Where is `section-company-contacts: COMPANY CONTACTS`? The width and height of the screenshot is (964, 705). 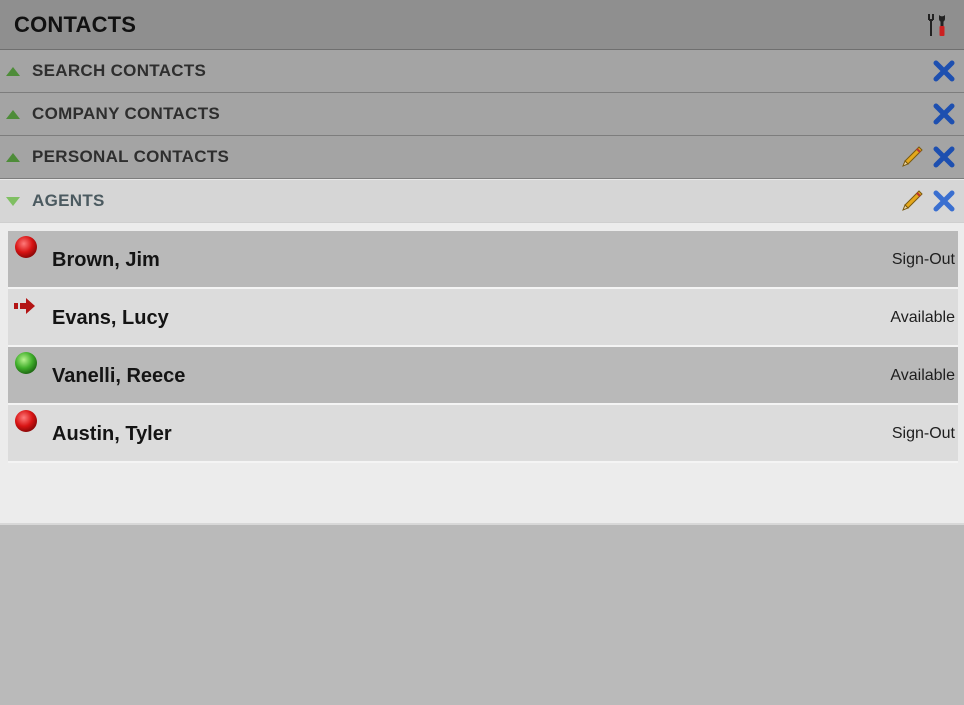 section-company-contacts: COMPANY CONTACTS is located at coordinates (482, 114).